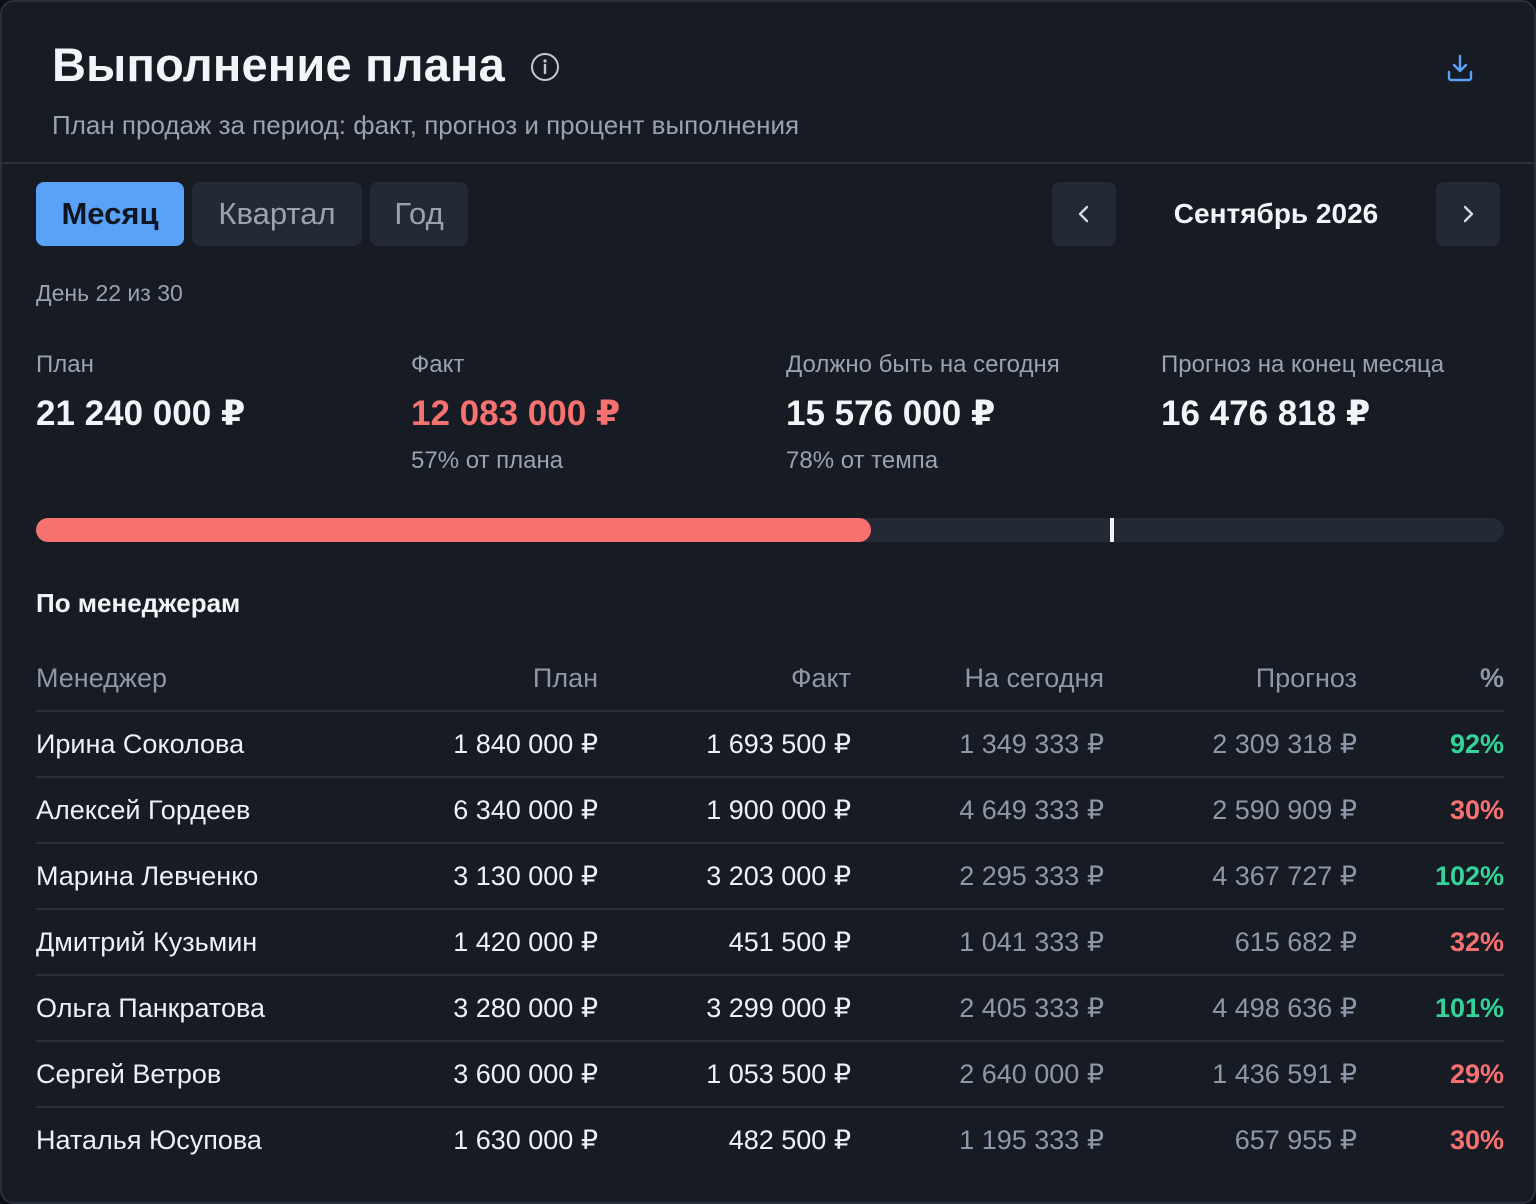 The width and height of the screenshot is (1536, 1204). Describe the element at coordinates (101, 678) in the screenshot. I see `column-header-manager: Менеджер` at that location.